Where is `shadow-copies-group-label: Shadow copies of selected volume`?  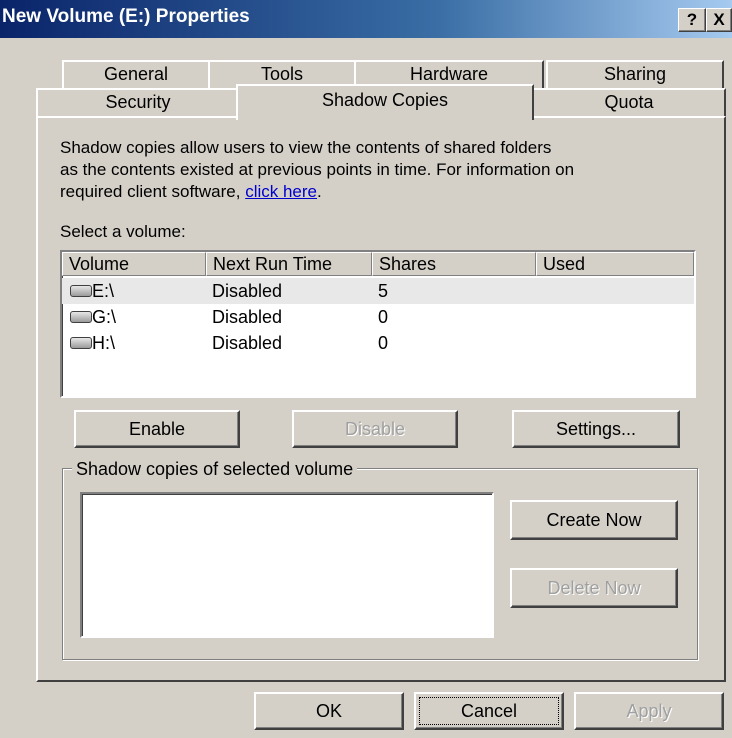 shadow-copies-group-label: Shadow copies of selected volume is located at coordinates (215, 469).